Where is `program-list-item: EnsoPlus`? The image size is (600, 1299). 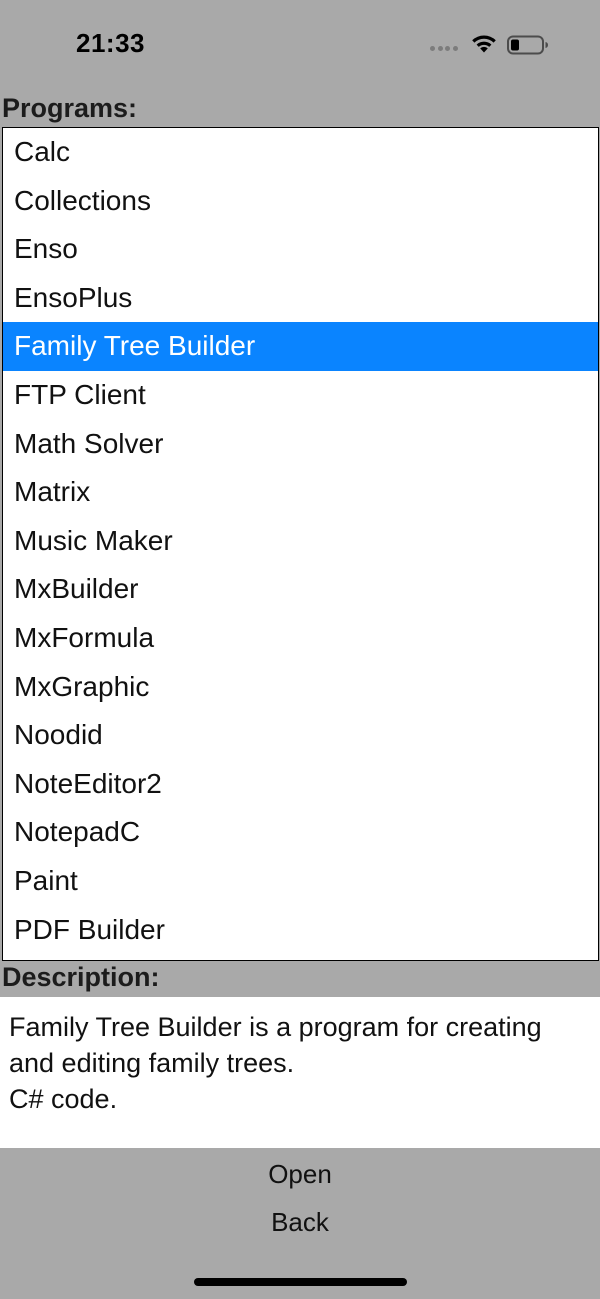
program-list-item: EnsoPlus is located at coordinates (300, 298).